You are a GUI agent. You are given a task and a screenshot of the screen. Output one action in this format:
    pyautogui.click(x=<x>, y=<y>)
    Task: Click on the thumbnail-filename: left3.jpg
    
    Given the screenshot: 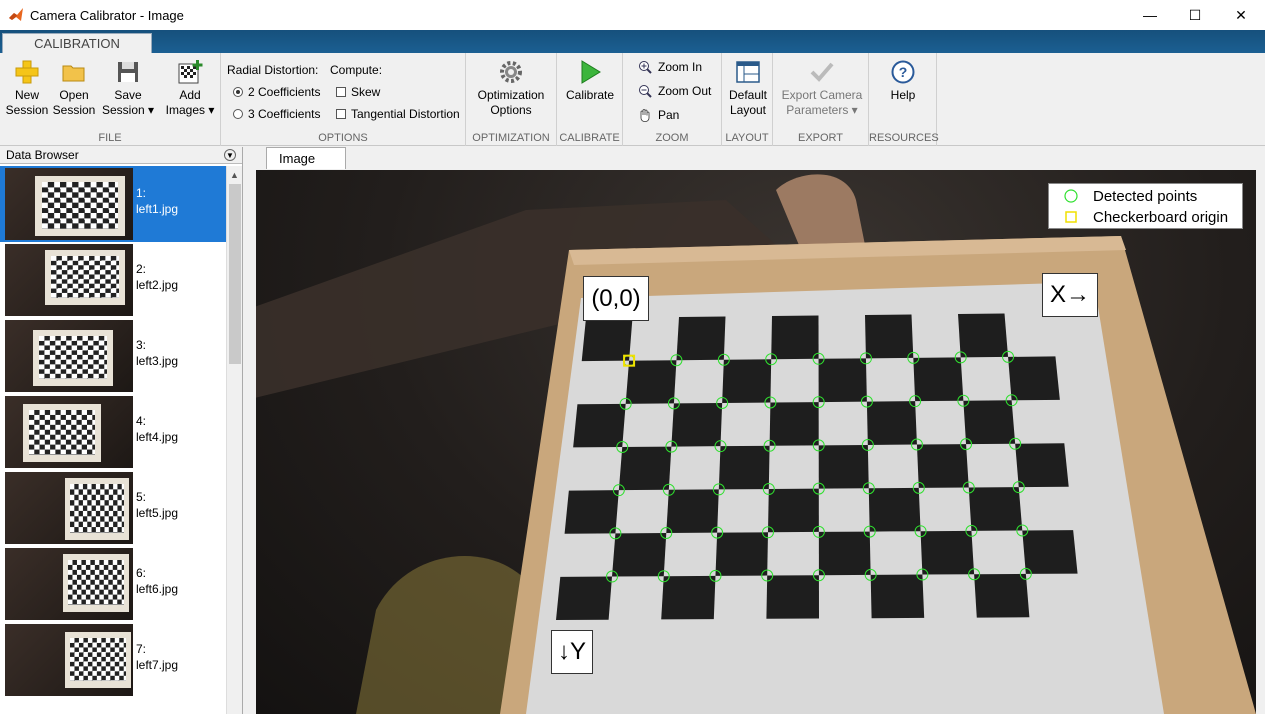 What is the action you would take?
    pyautogui.click(x=157, y=361)
    